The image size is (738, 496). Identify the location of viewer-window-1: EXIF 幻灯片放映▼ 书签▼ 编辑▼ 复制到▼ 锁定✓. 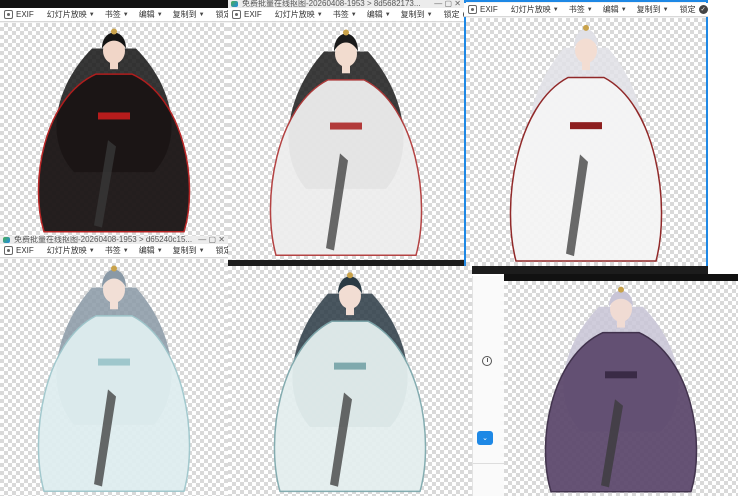
(114, 118).